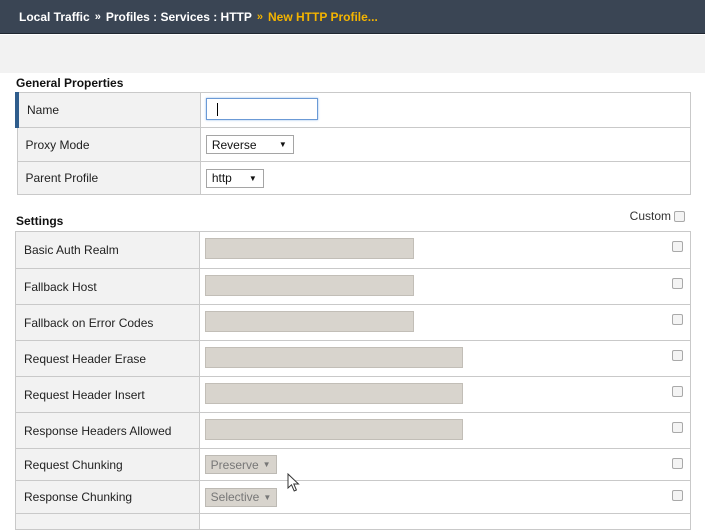 The height and width of the screenshot is (530, 705). What do you see at coordinates (54, 17) in the screenshot?
I see `breadcrumb-local-traffic: Local Traffic` at bounding box center [54, 17].